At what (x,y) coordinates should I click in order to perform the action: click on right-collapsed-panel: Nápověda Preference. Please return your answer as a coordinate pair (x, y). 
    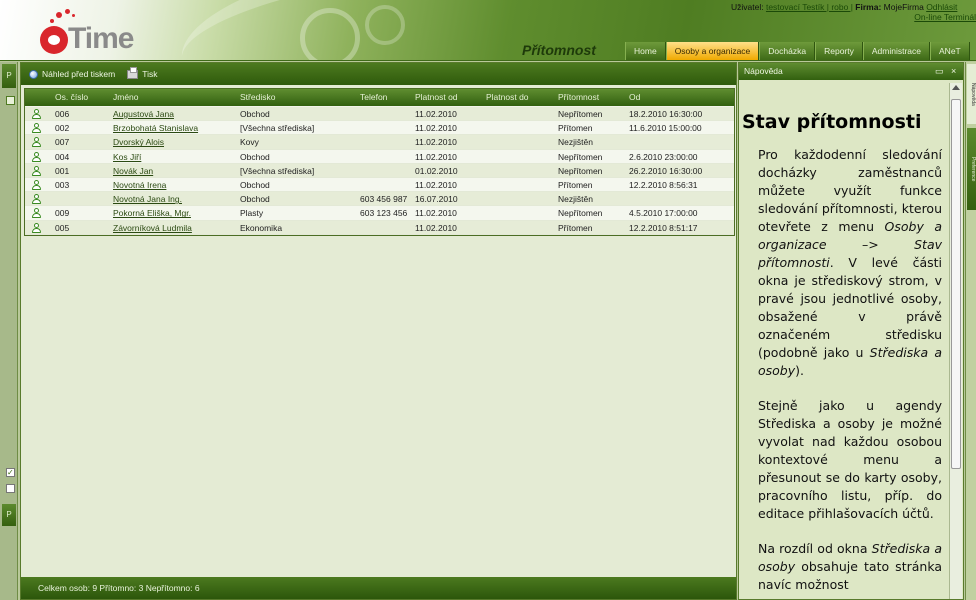
    Looking at the image, I should click on (970, 331).